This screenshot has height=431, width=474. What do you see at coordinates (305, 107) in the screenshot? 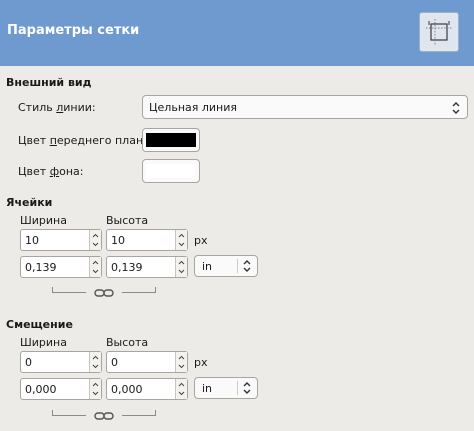
I see `line-style-select: Цельная линия` at bounding box center [305, 107].